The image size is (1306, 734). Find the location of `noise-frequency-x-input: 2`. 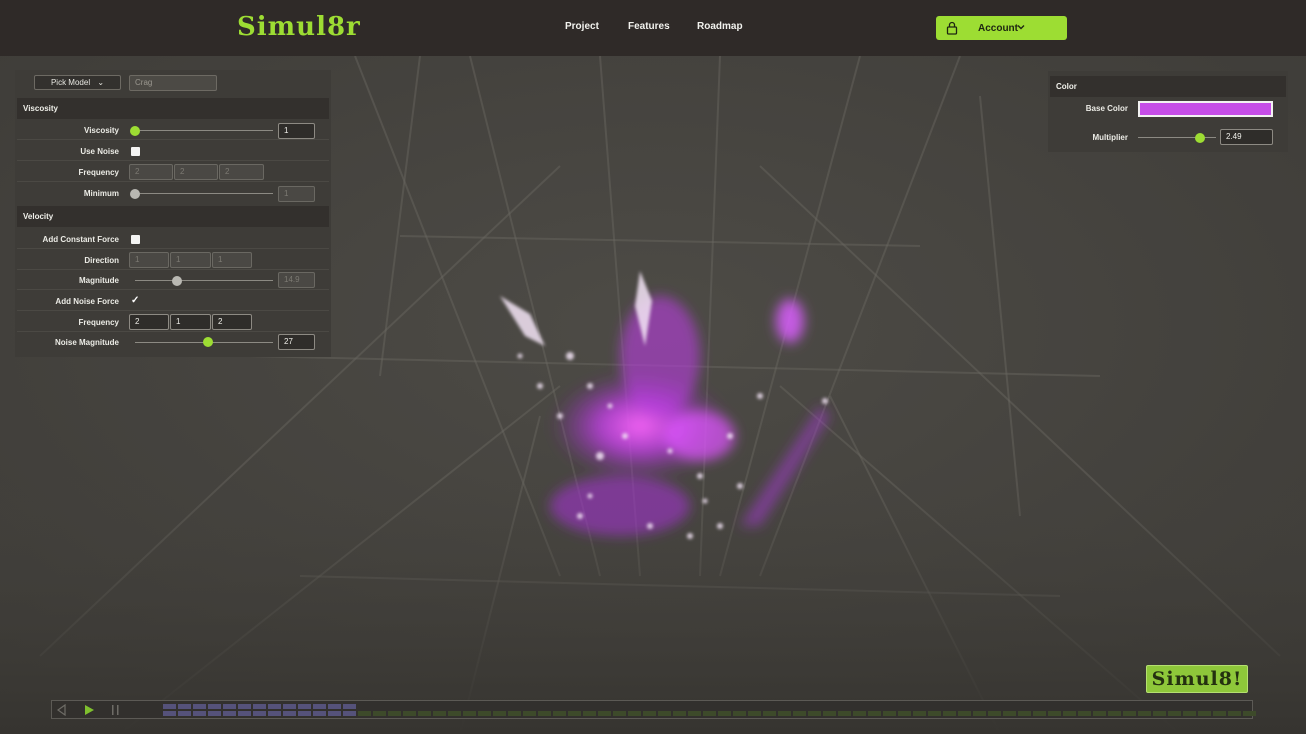

noise-frequency-x-input: 2 is located at coordinates (149, 322).